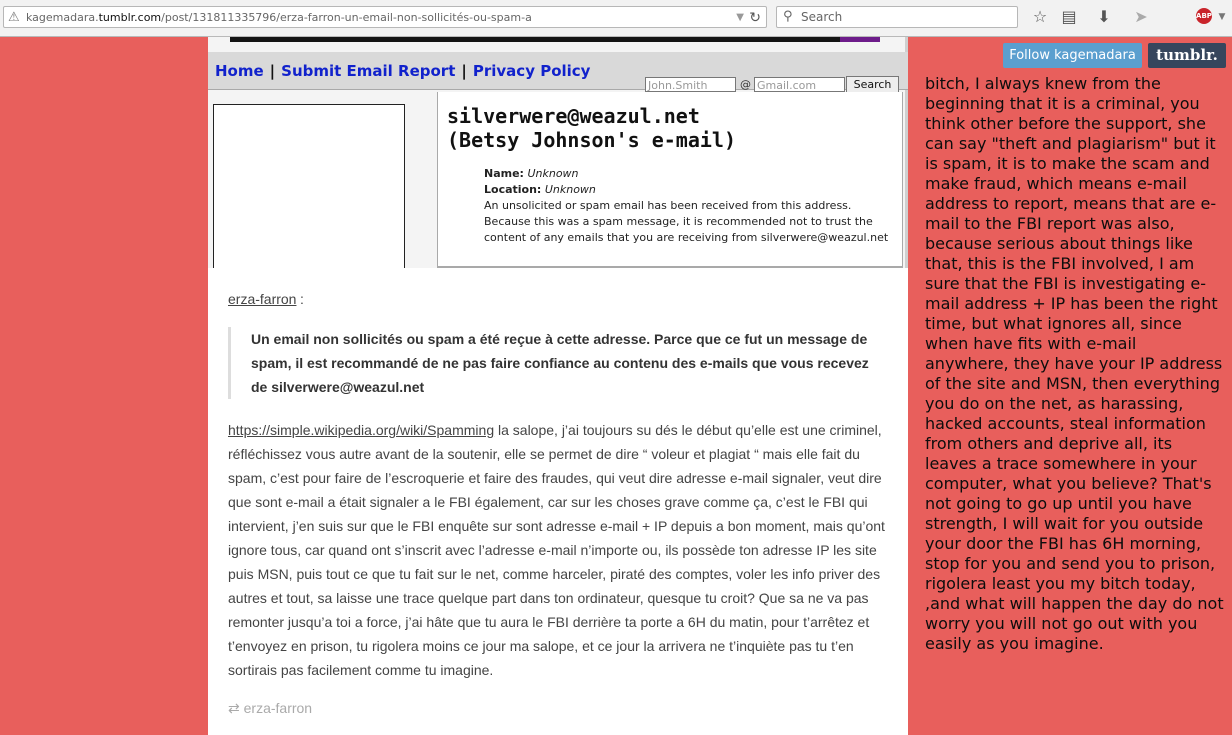 The image size is (1232, 735). I want to click on nav-privacy-link: Privacy Policy, so click(532, 71).